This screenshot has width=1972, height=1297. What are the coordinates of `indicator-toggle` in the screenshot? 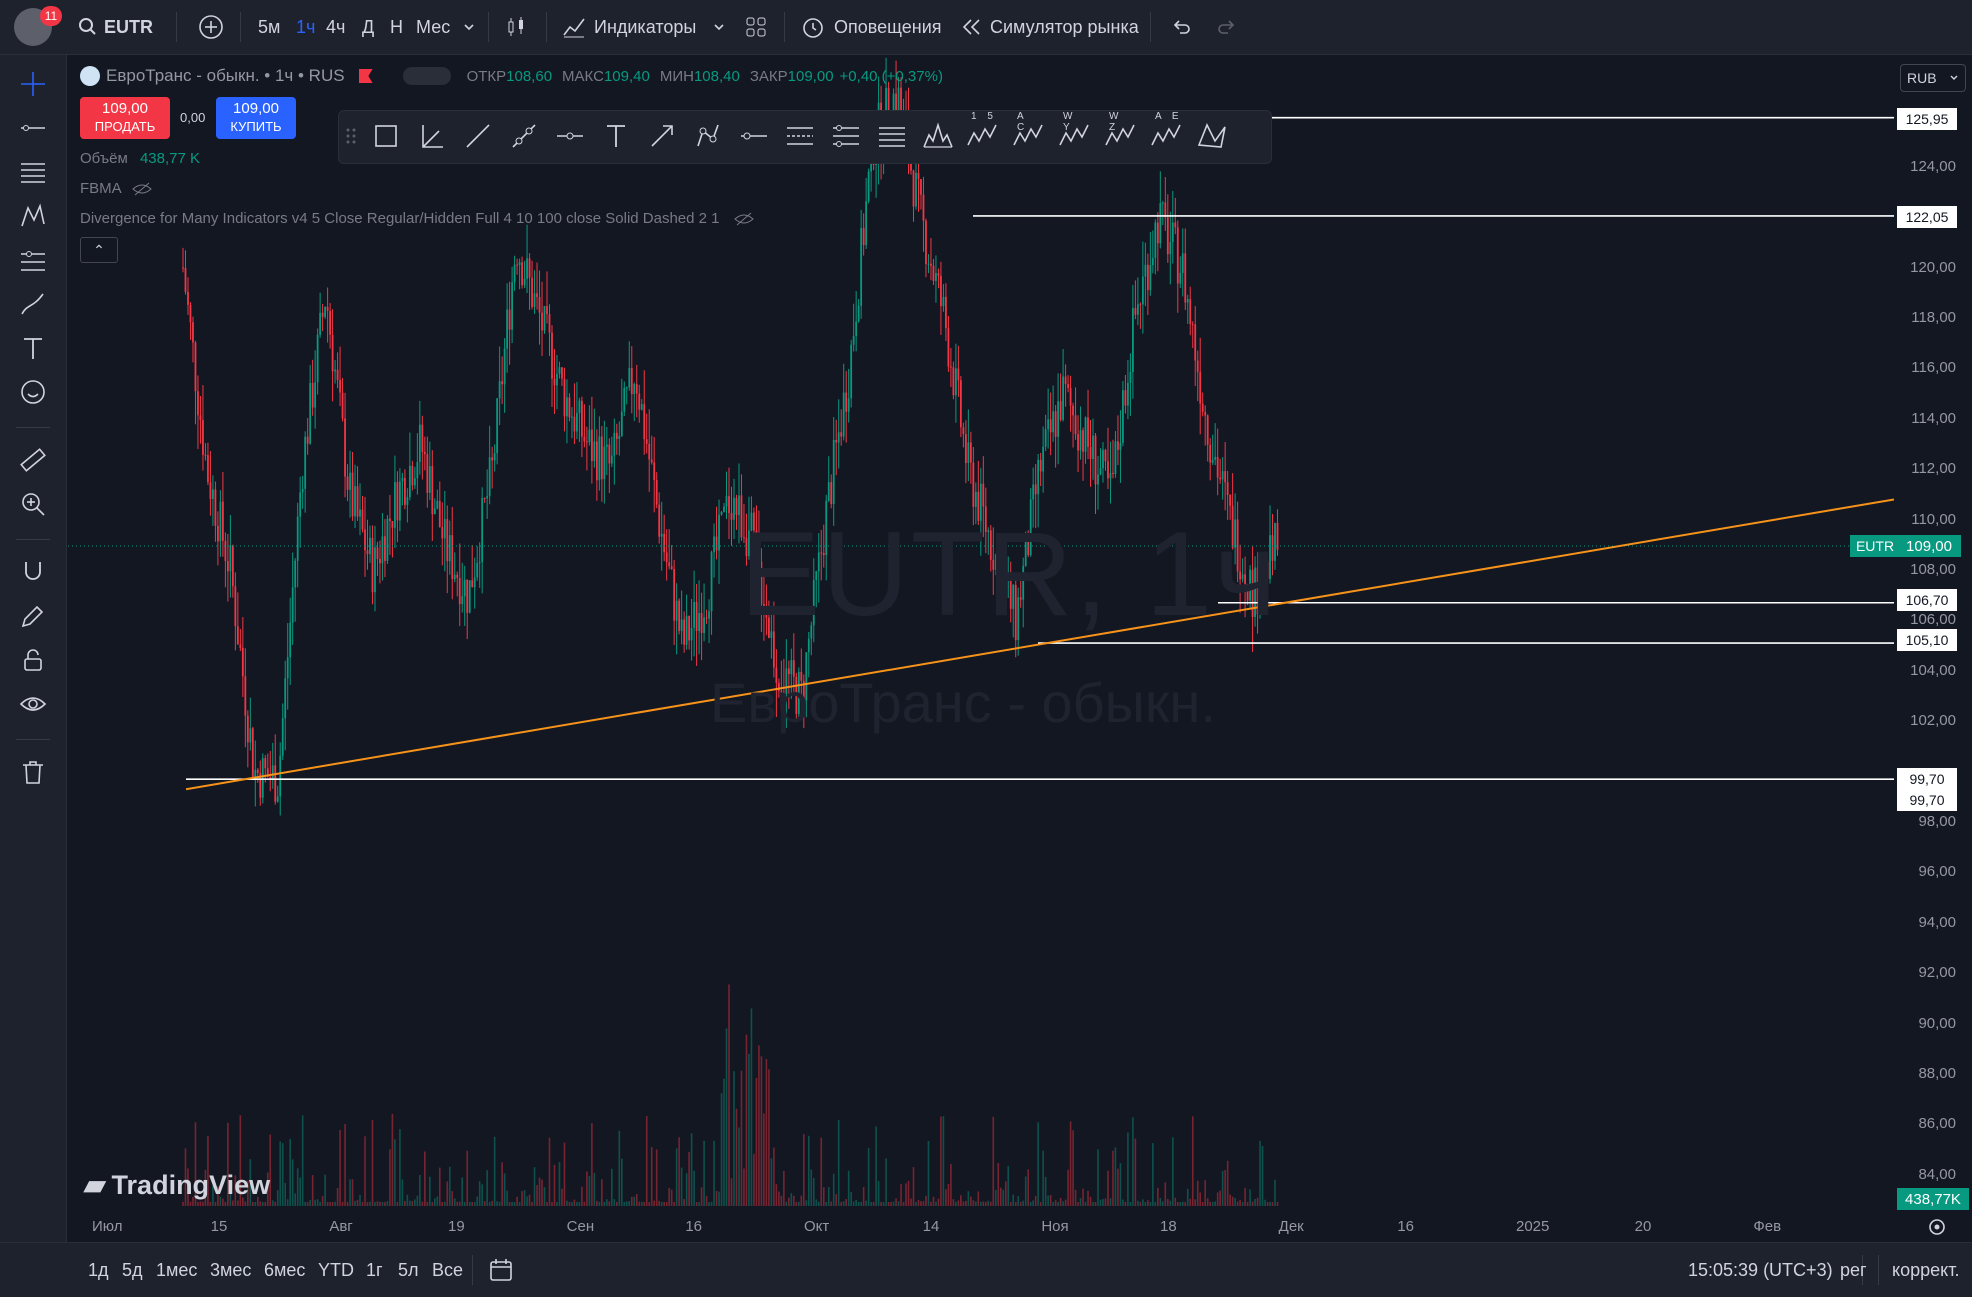 It's located at (426, 76).